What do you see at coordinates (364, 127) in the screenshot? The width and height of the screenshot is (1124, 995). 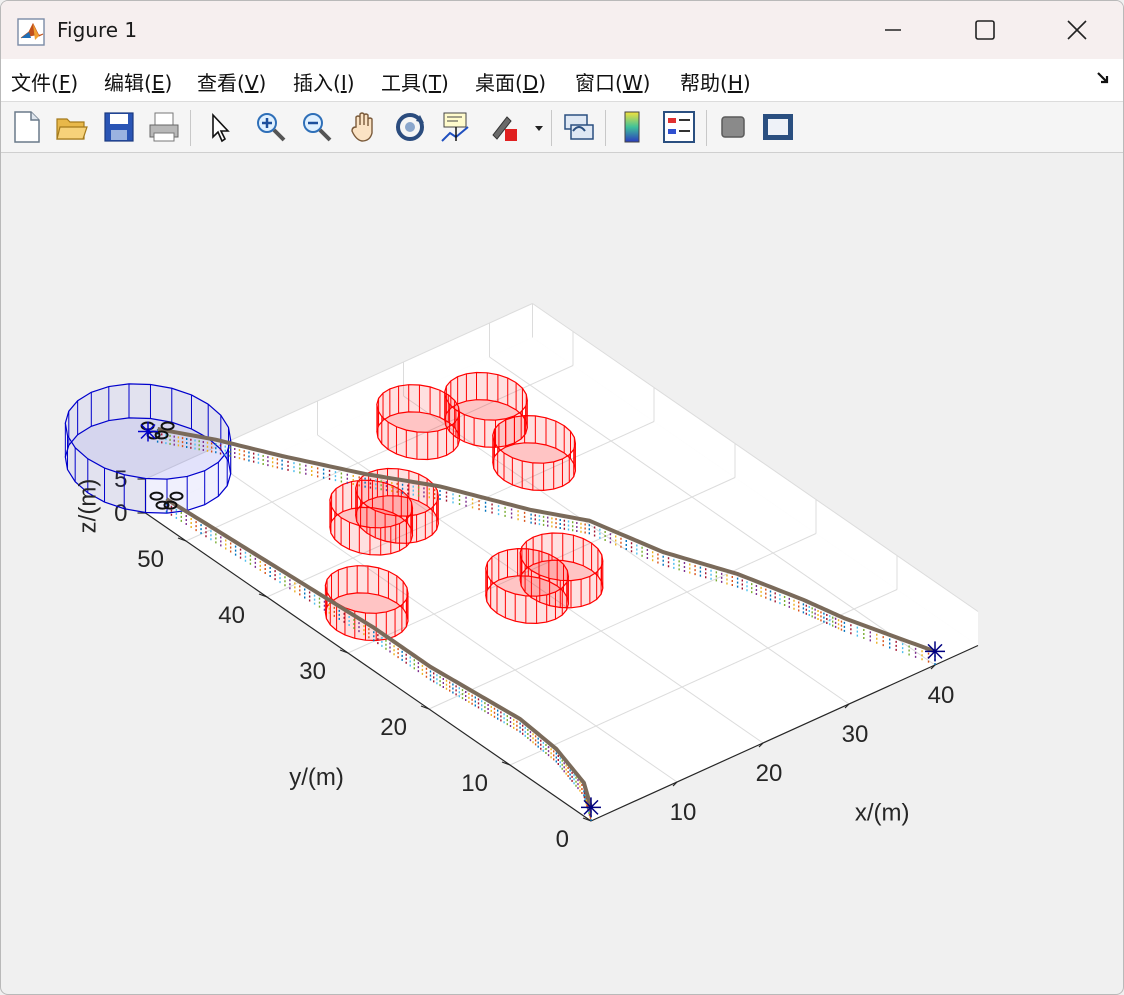 I see `pan-hand-icon` at bounding box center [364, 127].